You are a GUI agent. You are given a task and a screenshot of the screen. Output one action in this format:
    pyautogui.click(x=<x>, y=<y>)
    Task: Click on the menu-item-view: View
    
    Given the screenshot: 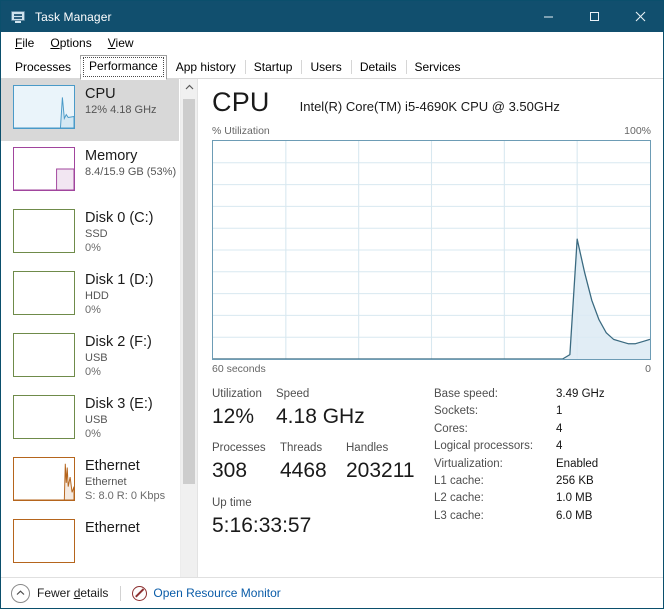 What is the action you would take?
    pyautogui.click(x=122, y=44)
    